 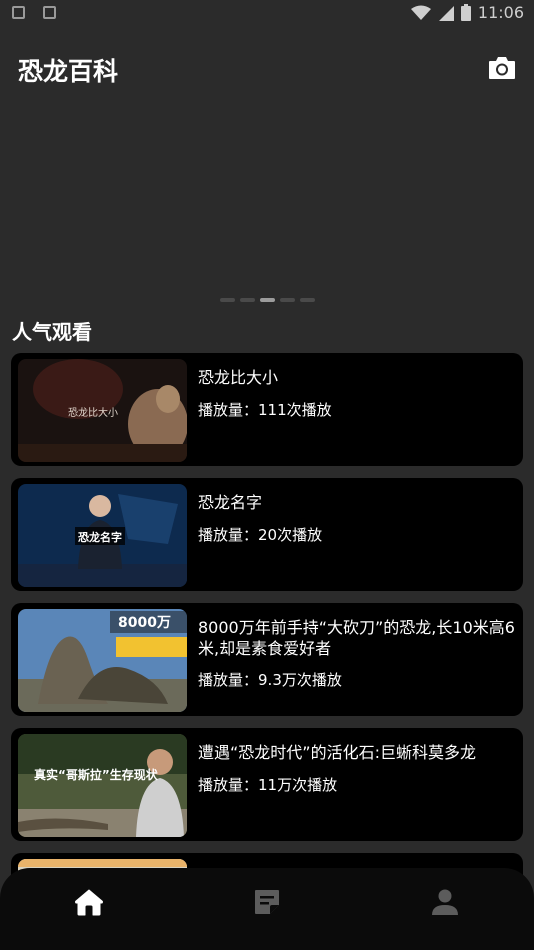 What do you see at coordinates (420, 12) in the screenshot?
I see `wifi-icon` at bounding box center [420, 12].